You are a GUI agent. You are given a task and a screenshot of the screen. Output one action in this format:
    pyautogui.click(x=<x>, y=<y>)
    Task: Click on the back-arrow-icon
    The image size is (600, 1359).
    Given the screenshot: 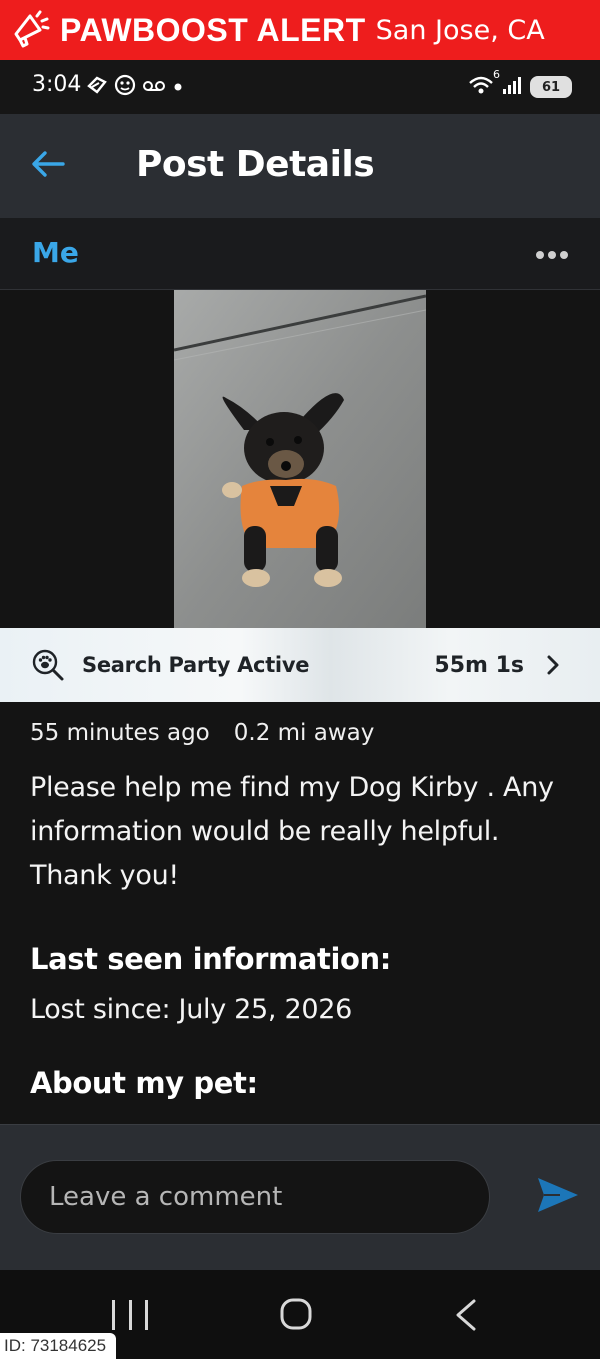 What is the action you would take?
    pyautogui.click(x=48, y=166)
    